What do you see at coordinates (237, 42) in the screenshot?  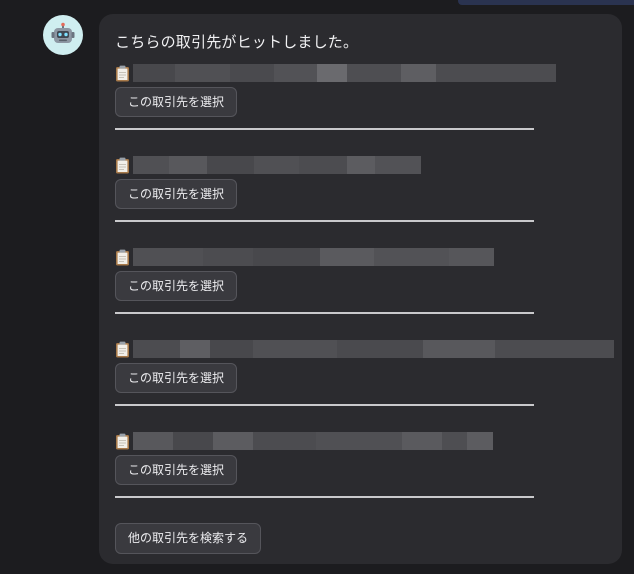 I see `message-text: こちらの取引先がヒットしました。` at bounding box center [237, 42].